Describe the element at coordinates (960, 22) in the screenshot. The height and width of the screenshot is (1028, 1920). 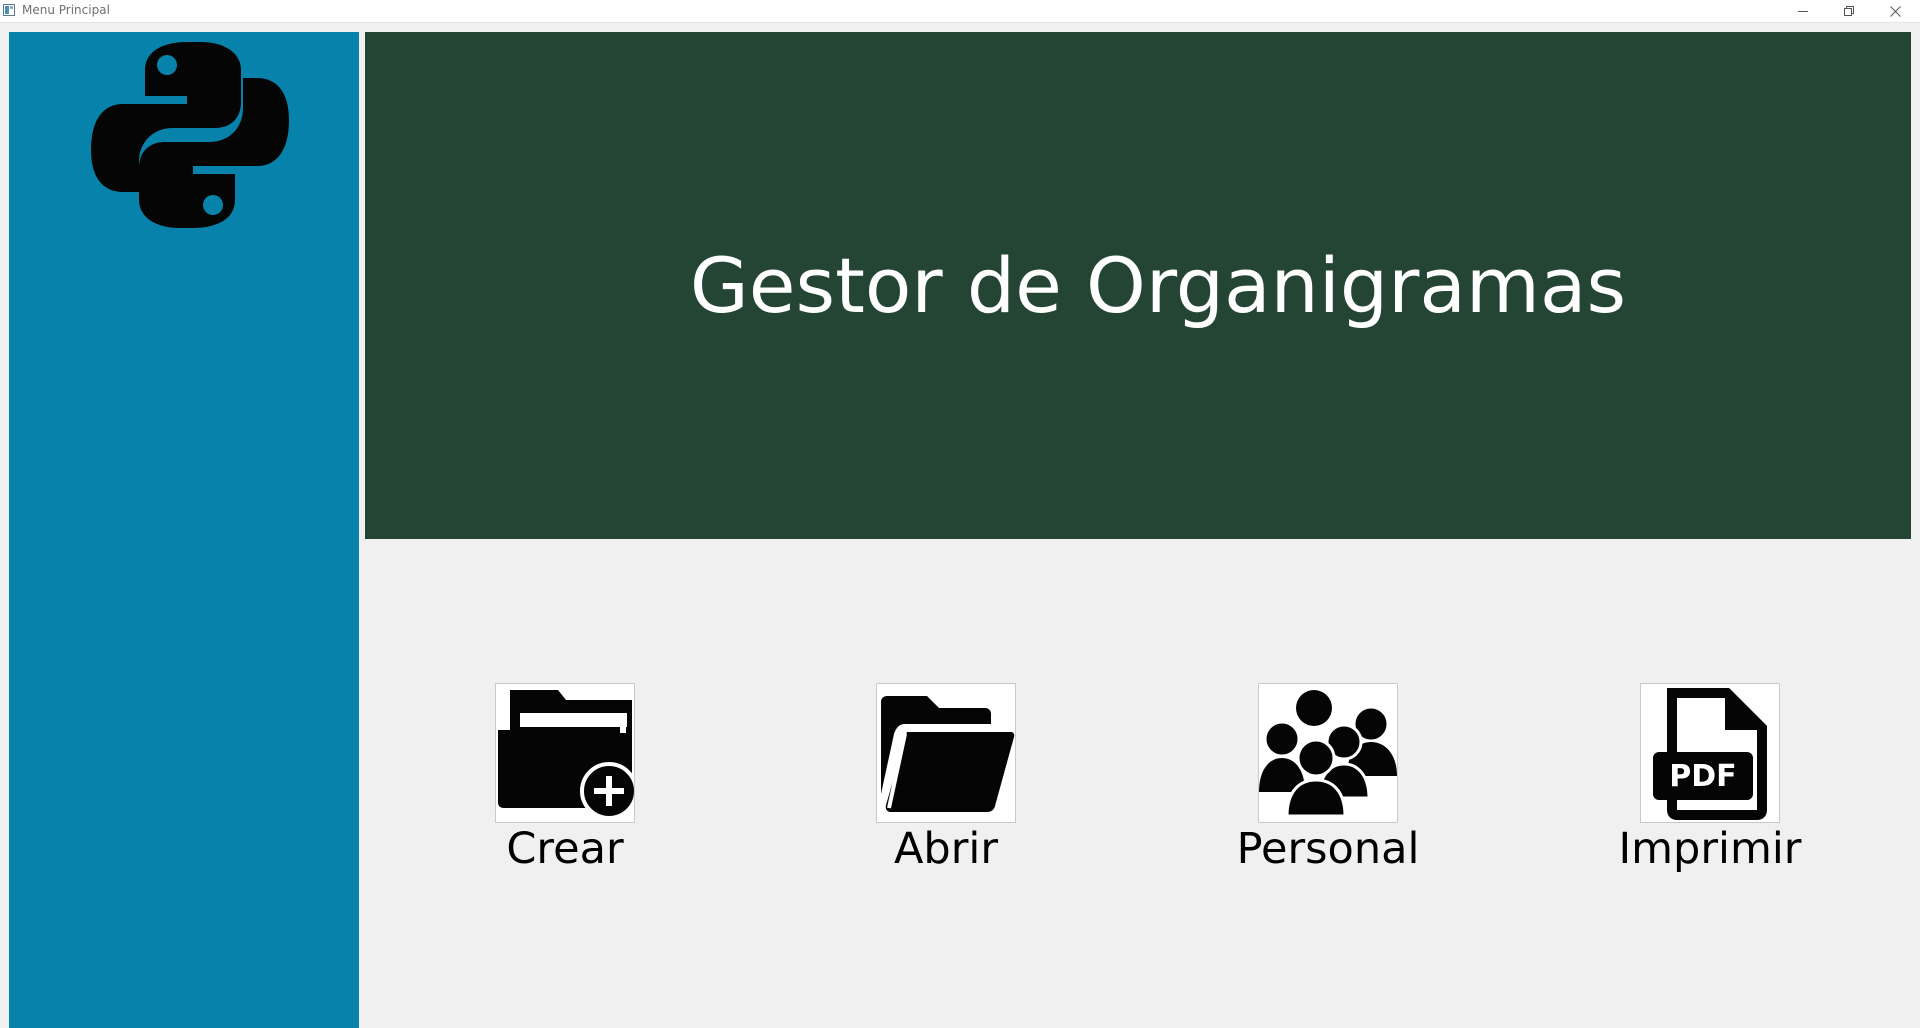
I see `title-bar-divider` at that location.